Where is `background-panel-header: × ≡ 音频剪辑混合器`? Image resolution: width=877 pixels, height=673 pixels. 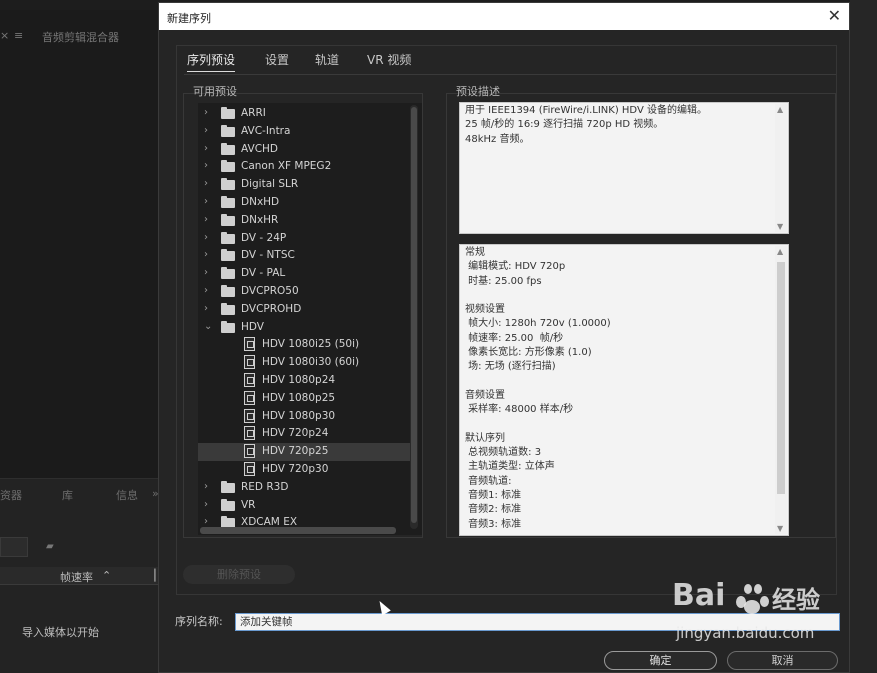
background-panel-header: × ≡ 音频剪辑混合器 is located at coordinates (79, 37).